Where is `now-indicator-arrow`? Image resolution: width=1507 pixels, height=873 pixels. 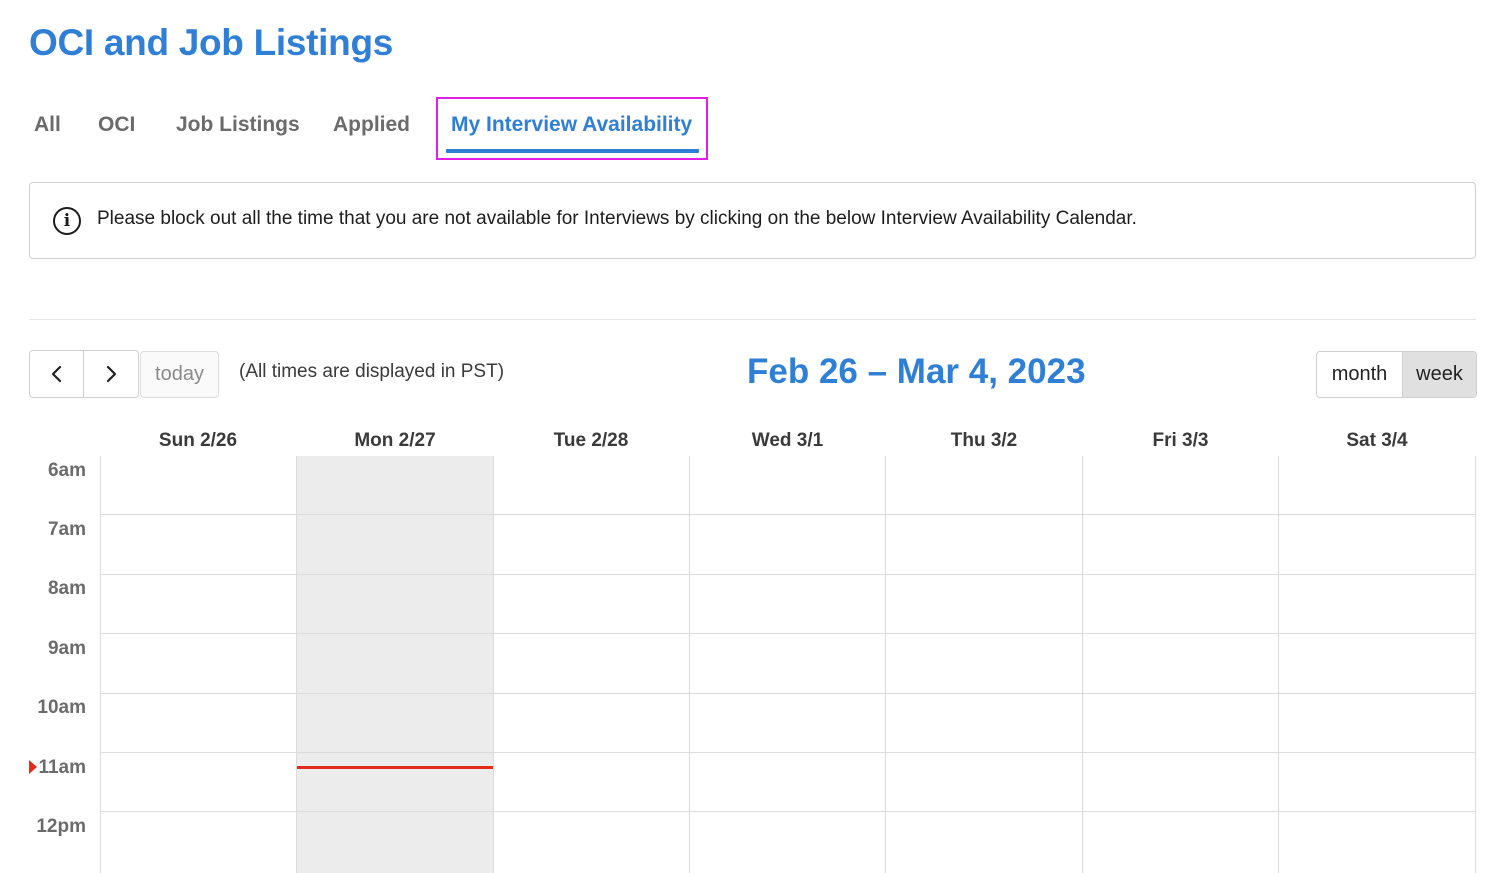 now-indicator-arrow is located at coordinates (33, 767).